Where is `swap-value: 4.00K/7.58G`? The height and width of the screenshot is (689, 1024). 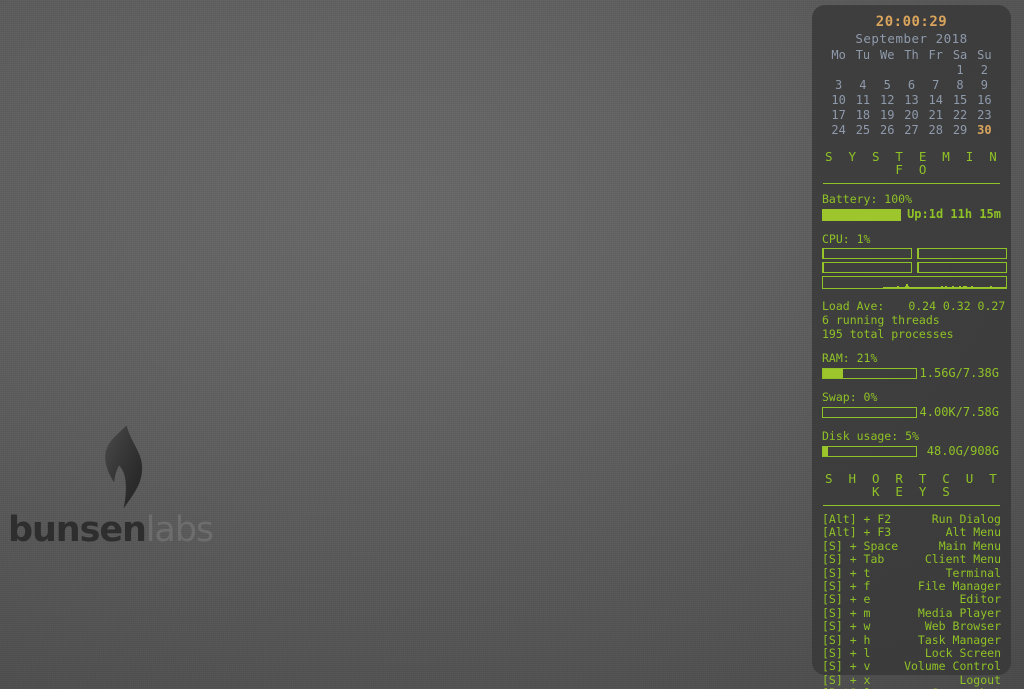 swap-value: 4.00K/7.58G is located at coordinates (959, 412).